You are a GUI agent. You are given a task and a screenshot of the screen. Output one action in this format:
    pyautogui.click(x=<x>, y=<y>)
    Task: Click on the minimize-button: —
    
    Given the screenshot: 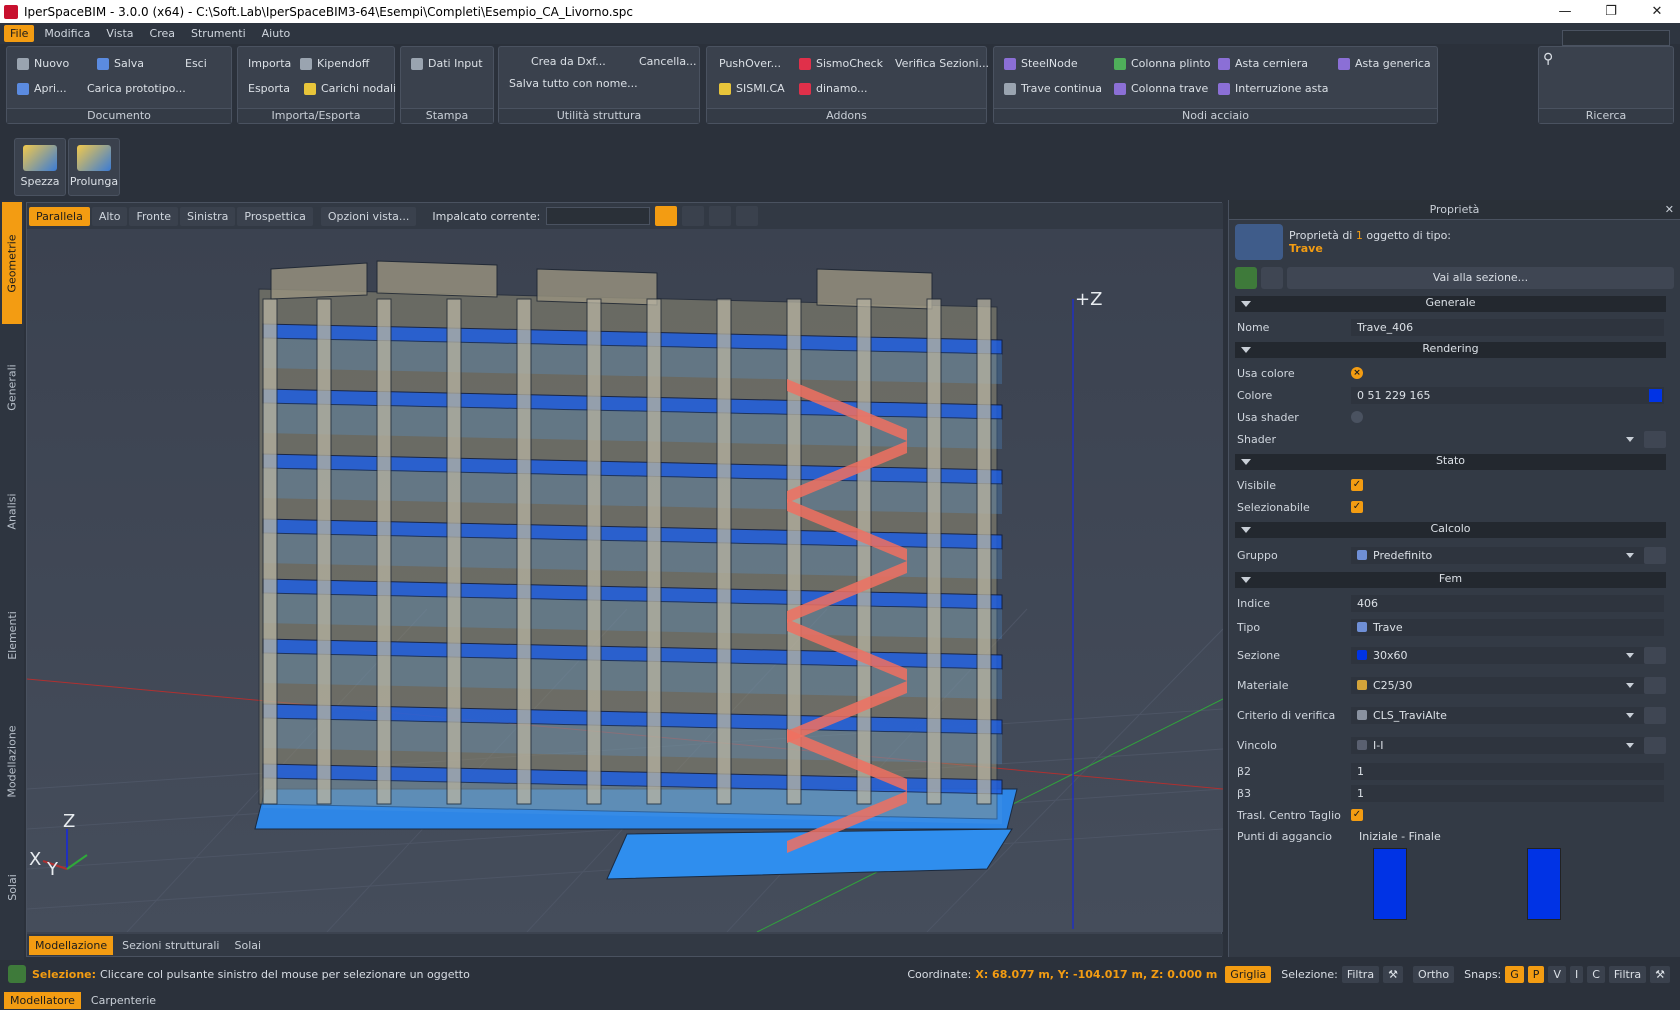 What is the action you would take?
    pyautogui.click(x=1565, y=11)
    